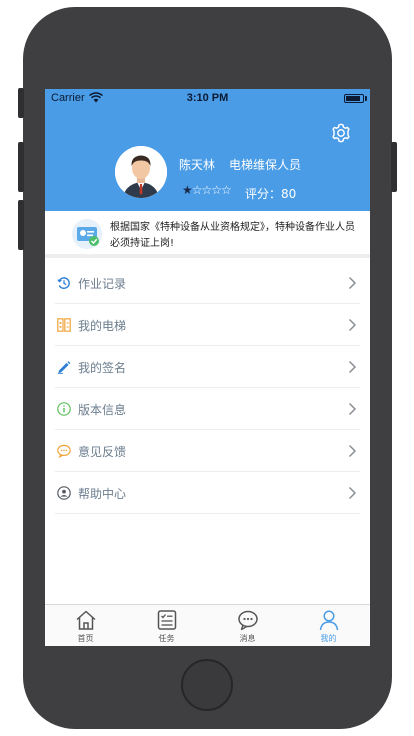  I want to click on info-icon, so click(64, 409).